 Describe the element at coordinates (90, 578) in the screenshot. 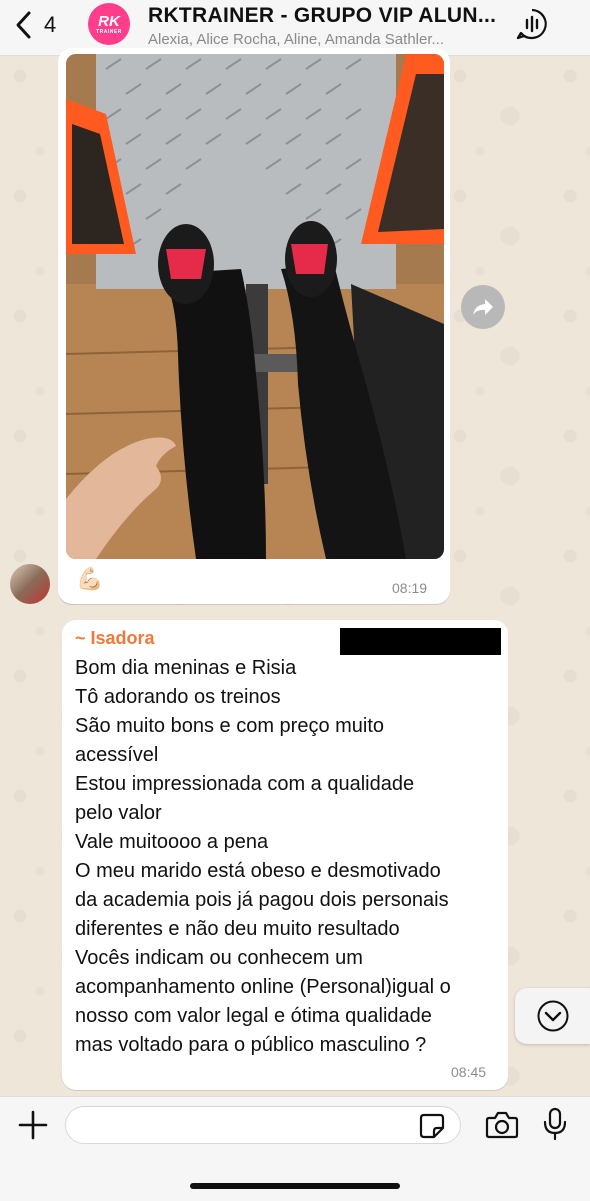

I see `image-caption: 💪🏻` at that location.